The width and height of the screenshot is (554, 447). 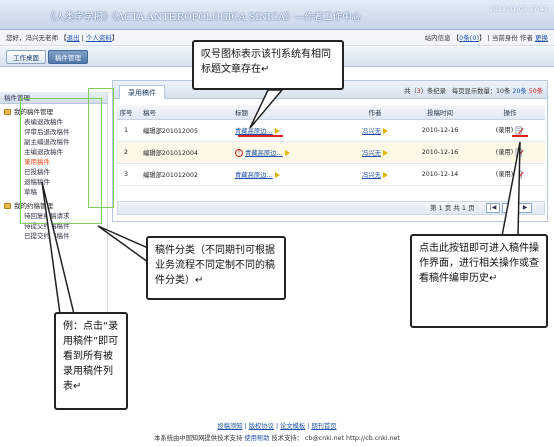 I want to click on per-page-10: 10条, so click(x=503, y=91).